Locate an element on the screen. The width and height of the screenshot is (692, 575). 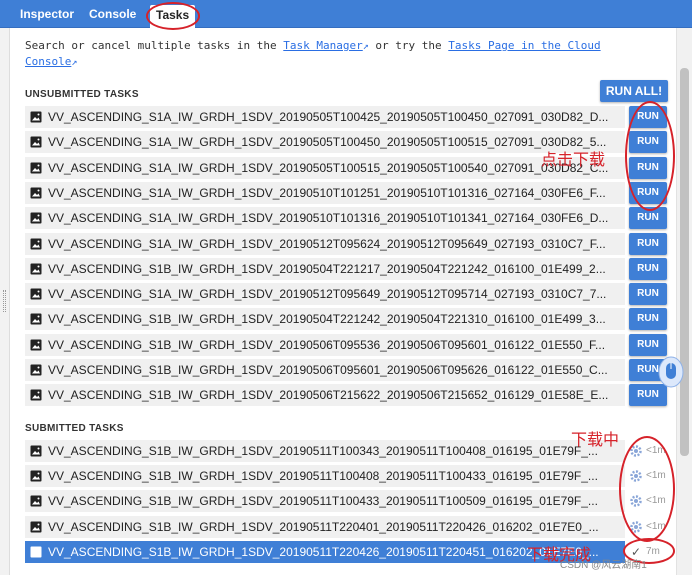
scrollbar-thumb is located at coordinates (684, 262).